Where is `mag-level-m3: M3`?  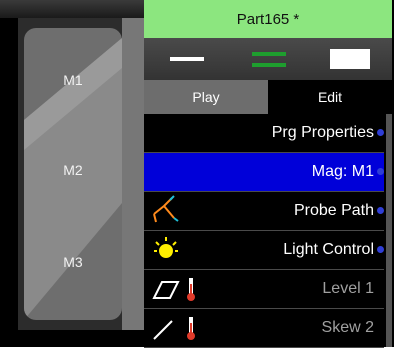 mag-level-m3: M3 is located at coordinates (73, 262).